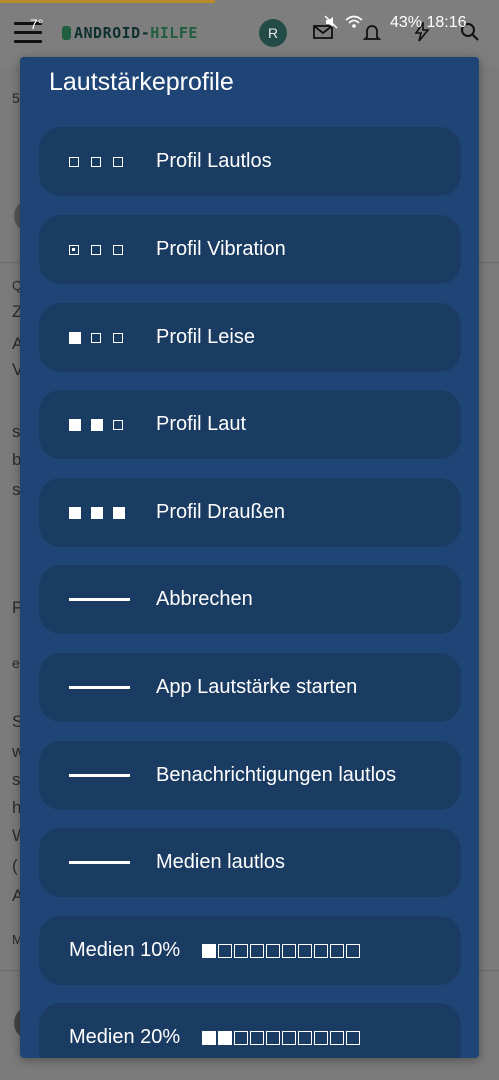 The image size is (499, 1080). I want to click on option-label: Profil Draußen, so click(220, 512).